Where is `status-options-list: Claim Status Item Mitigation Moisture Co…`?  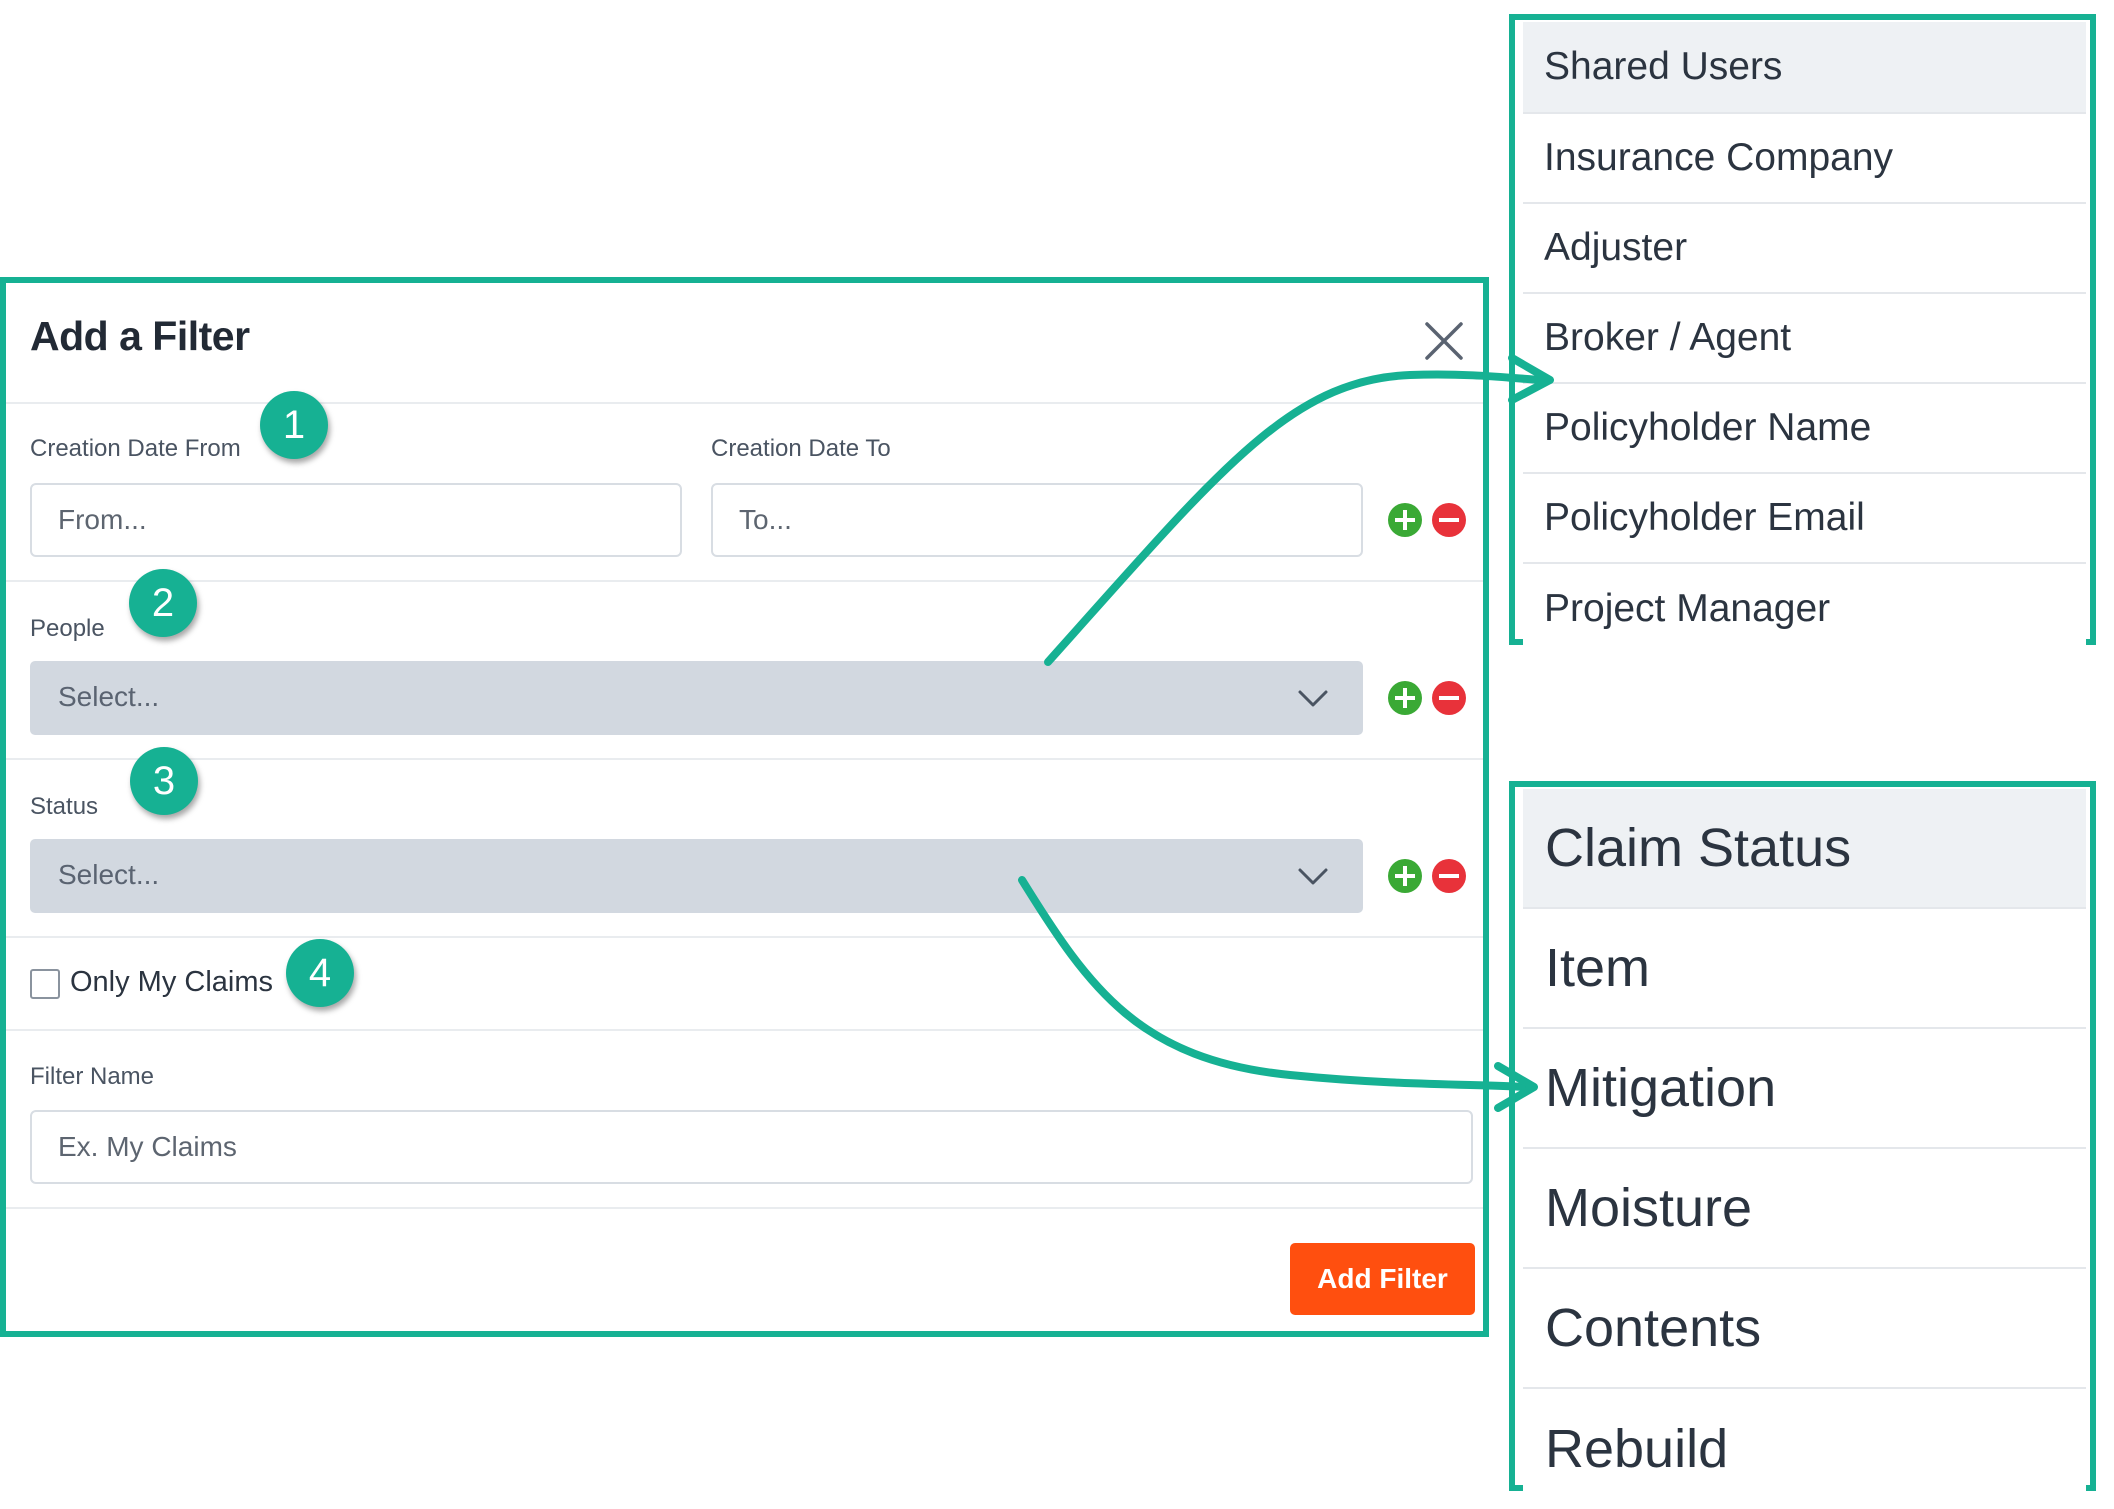 status-options-list: Claim Status Item Mitigation Moisture Co… is located at coordinates (1804, 1149).